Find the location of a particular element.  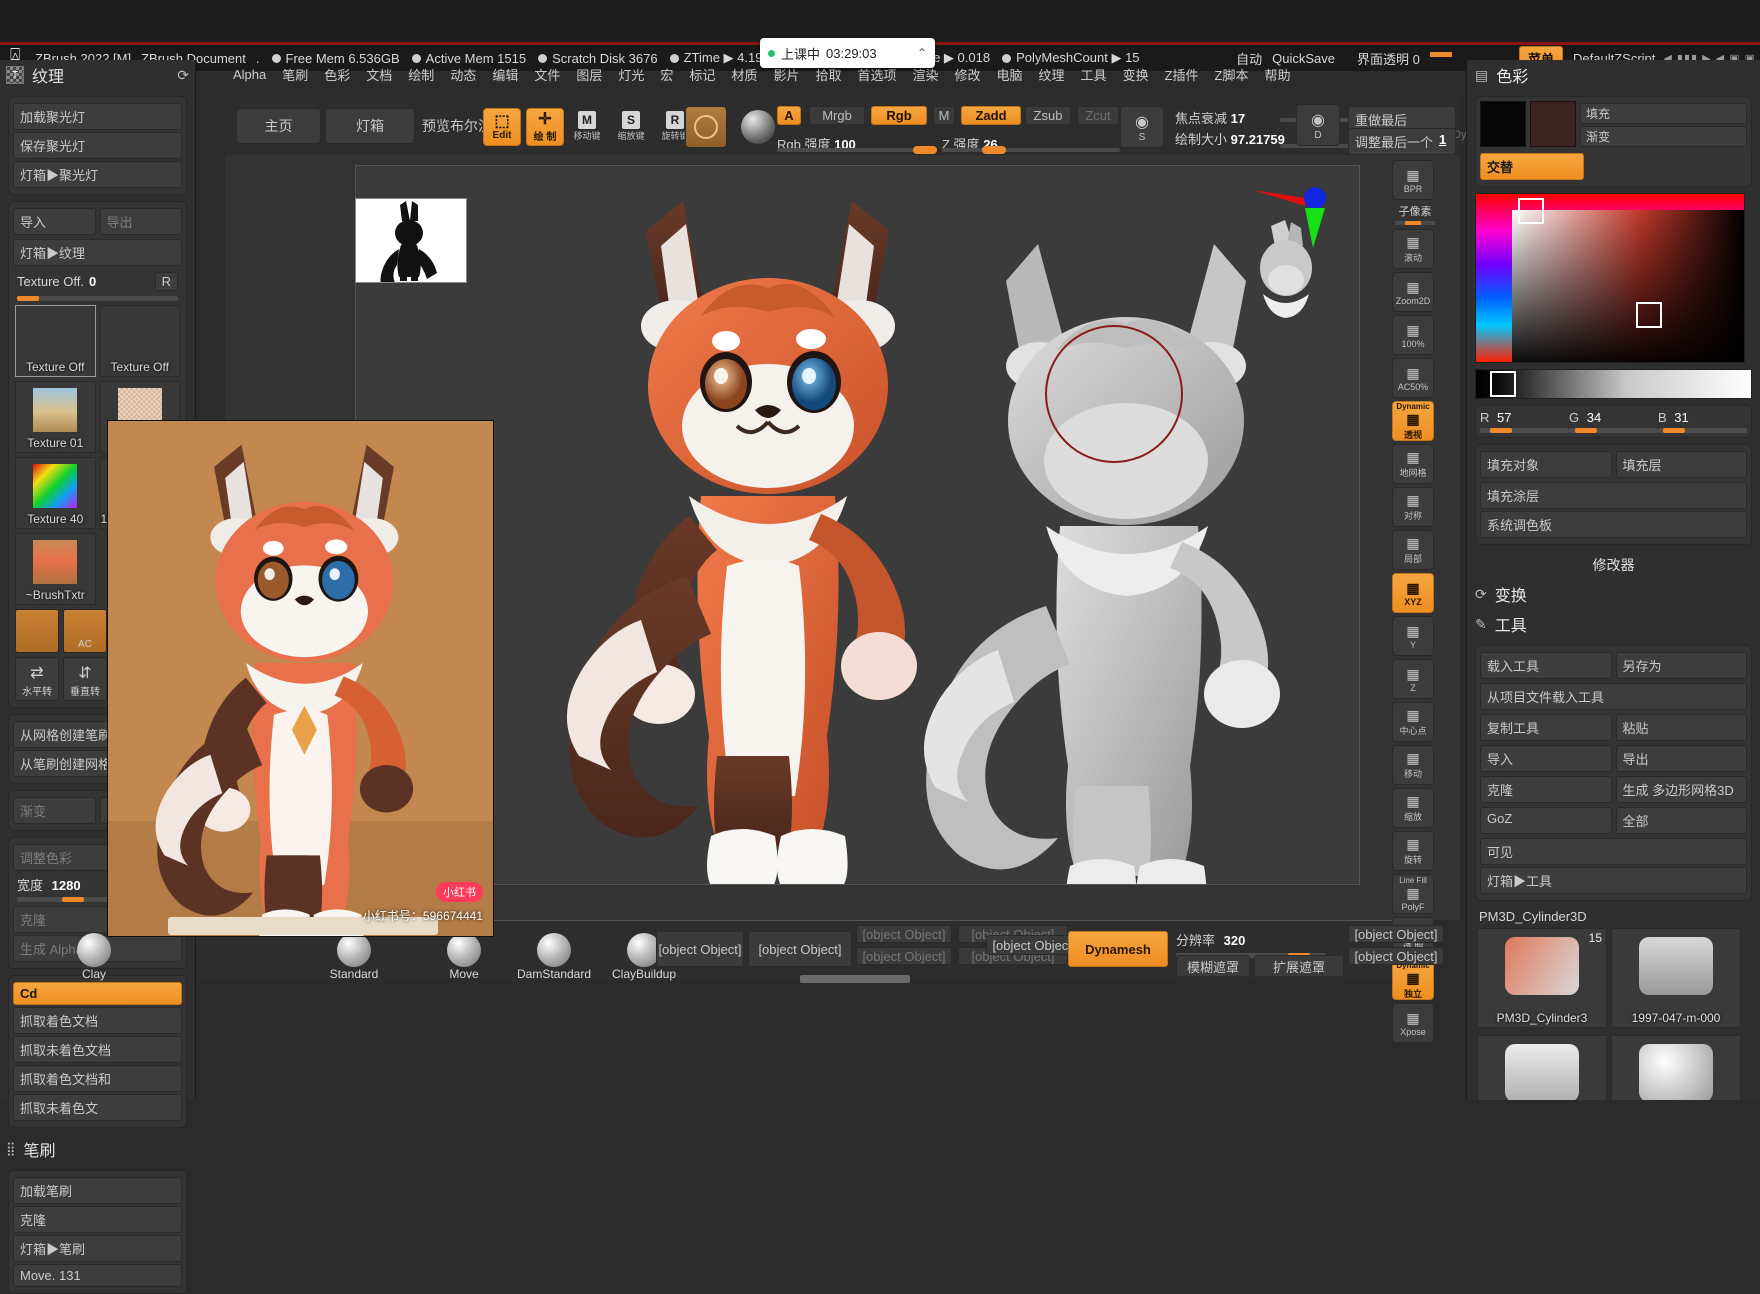

z-intensity-track is located at coordinates (1031, 150).